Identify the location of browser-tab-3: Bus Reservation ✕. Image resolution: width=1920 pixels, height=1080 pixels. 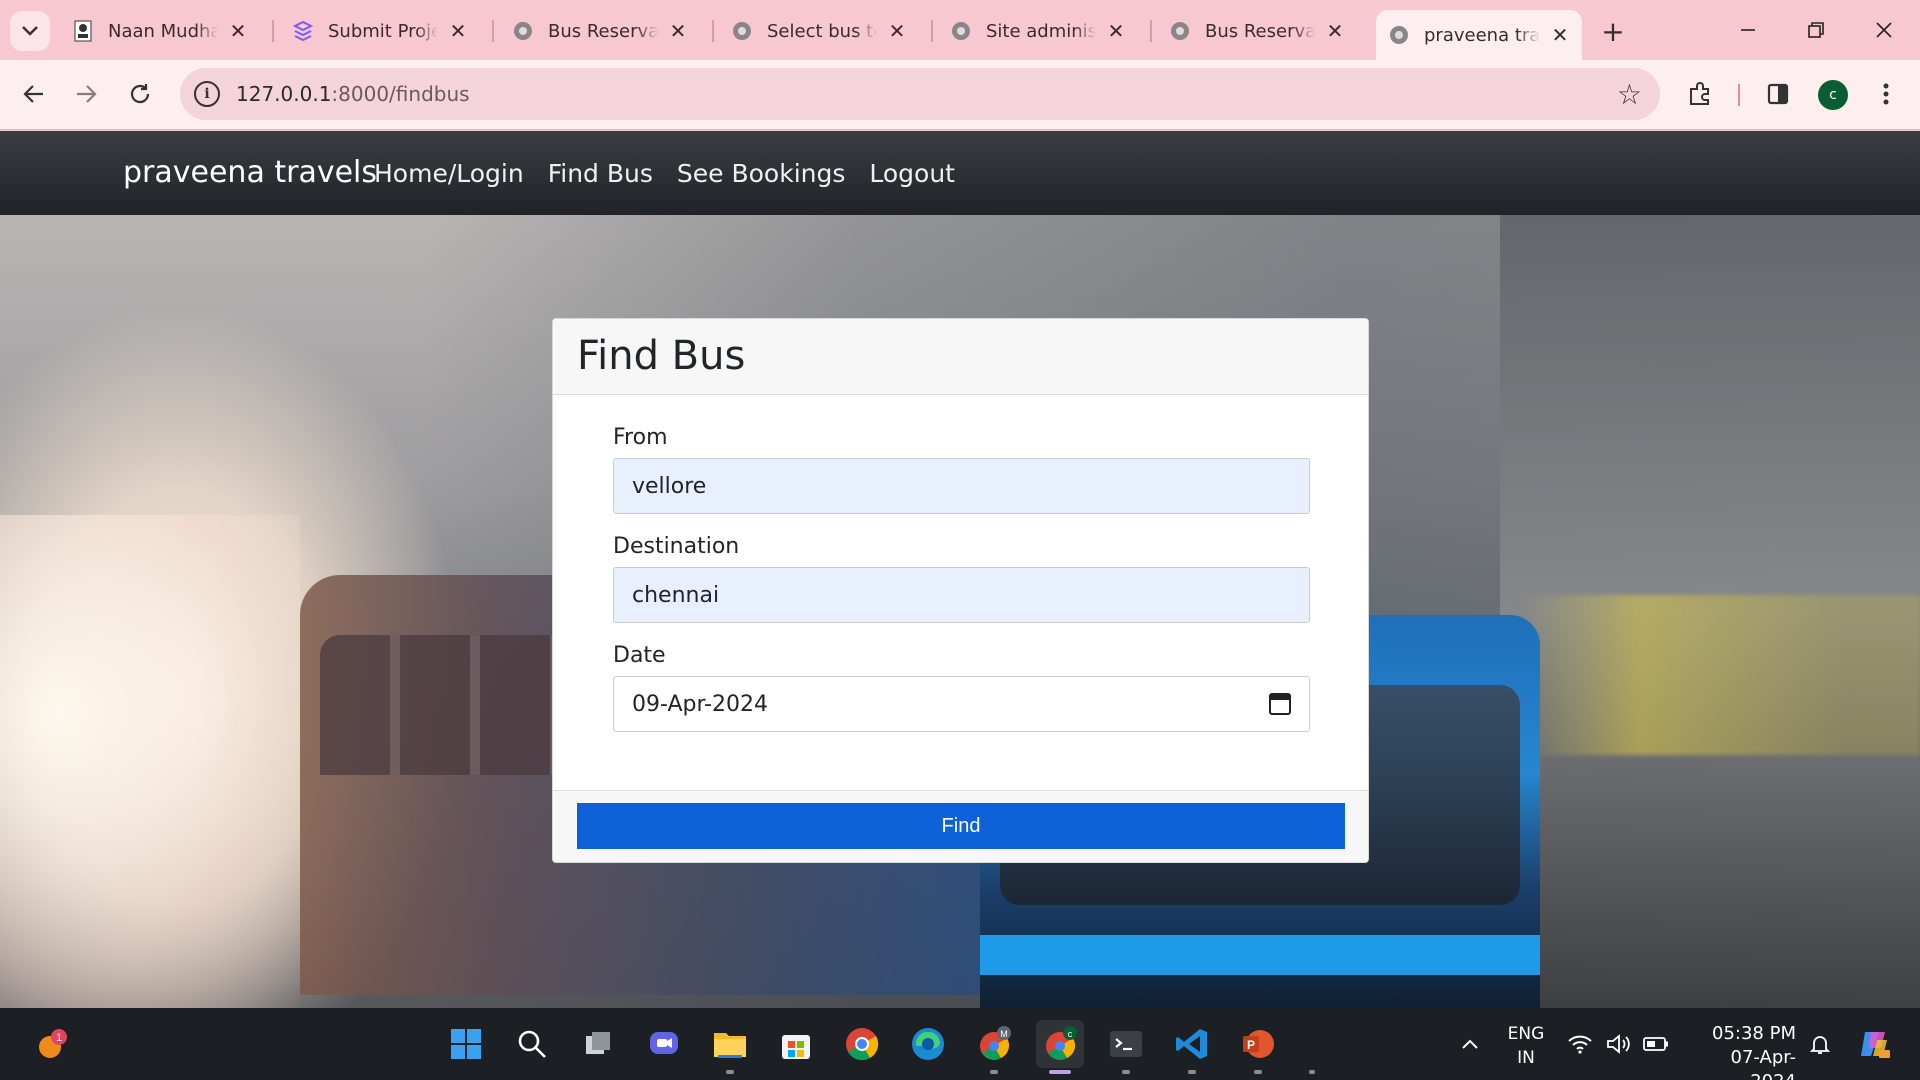
(600, 31).